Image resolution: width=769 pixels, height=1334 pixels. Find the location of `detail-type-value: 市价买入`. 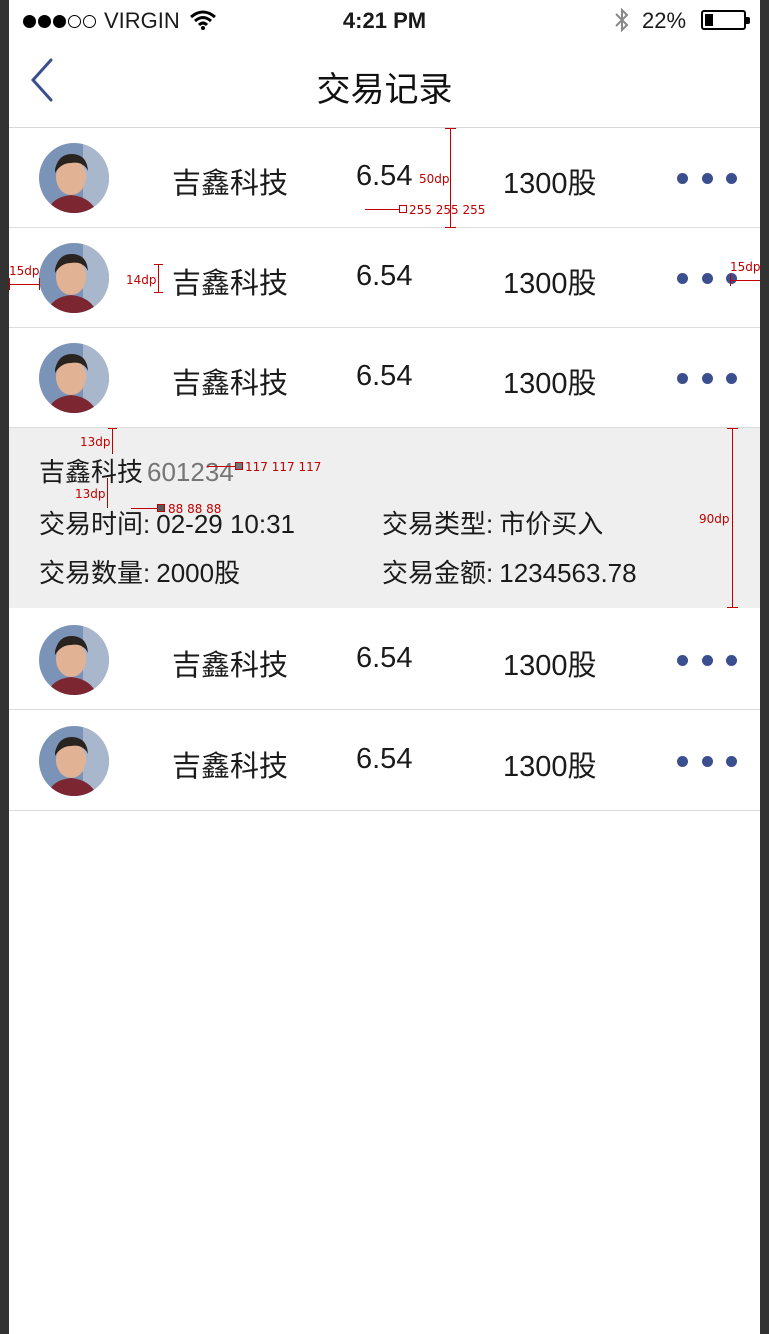

detail-type-value: 市价买入 is located at coordinates (551, 524).